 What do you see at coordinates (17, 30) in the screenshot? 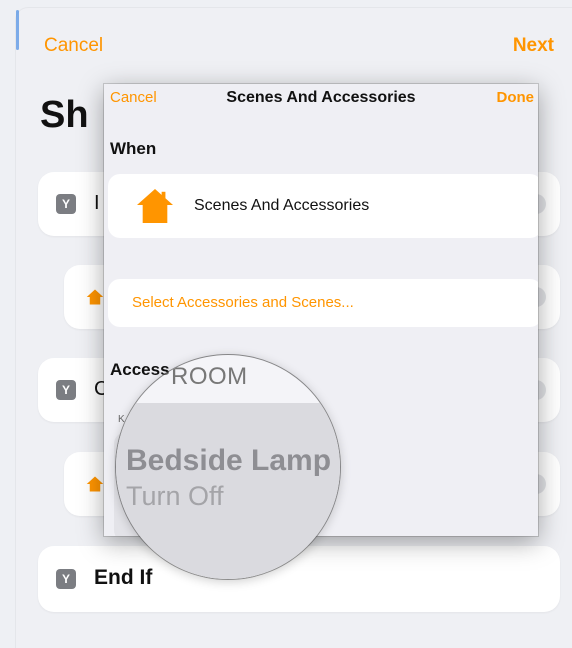
I see `sheet-edge-accent` at bounding box center [17, 30].